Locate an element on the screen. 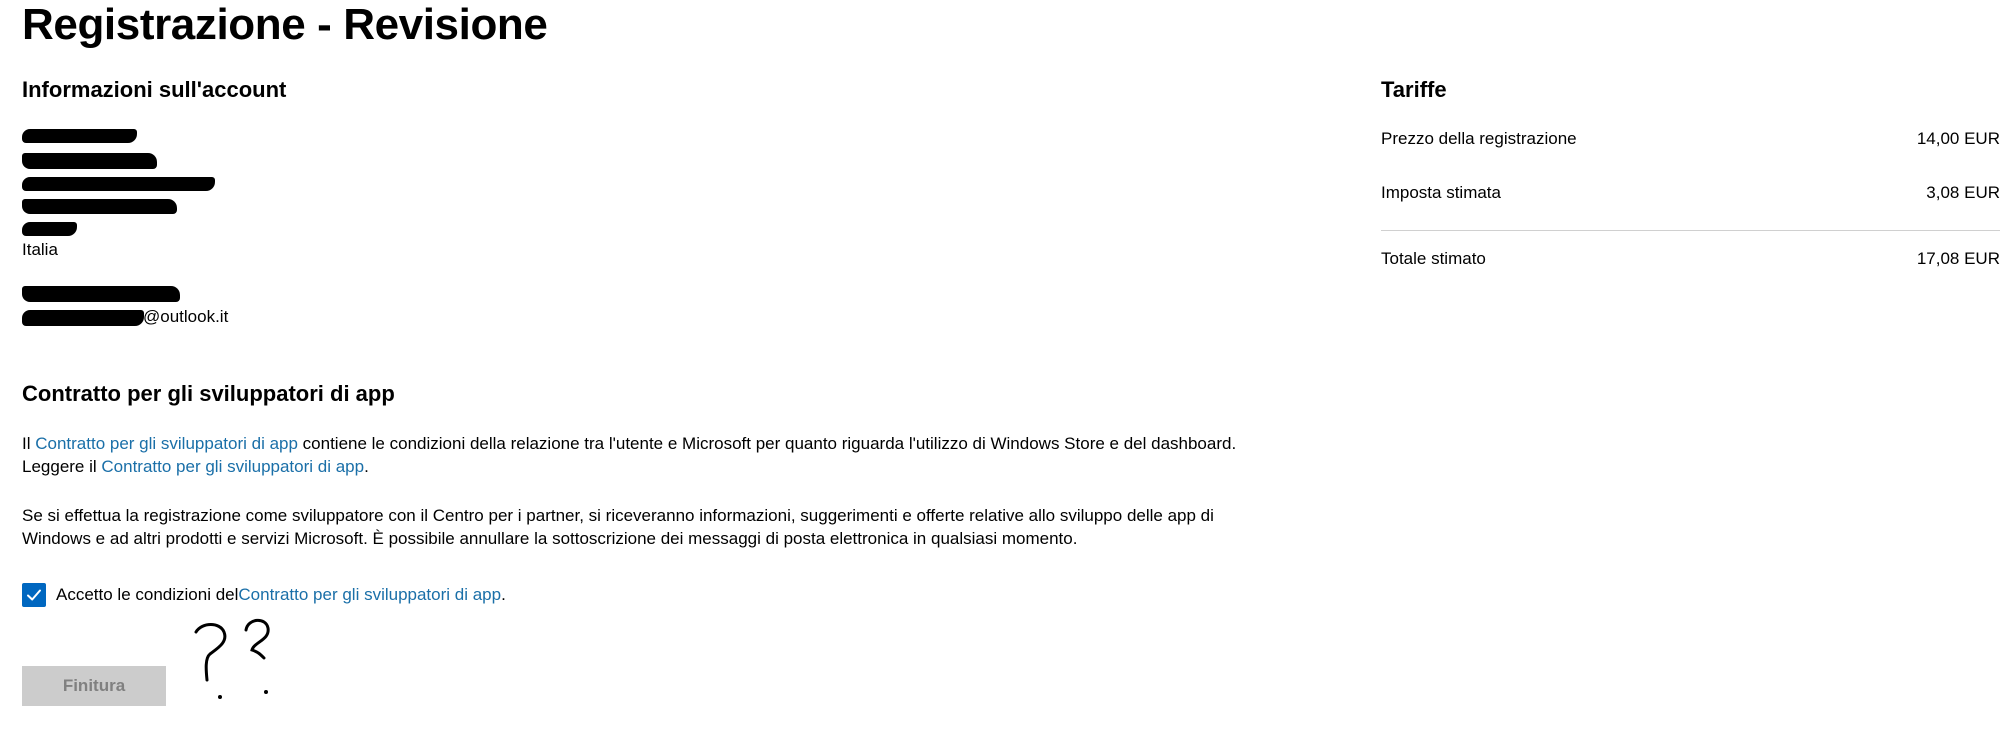  redacted-email-user is located at coordinates (83, 318).